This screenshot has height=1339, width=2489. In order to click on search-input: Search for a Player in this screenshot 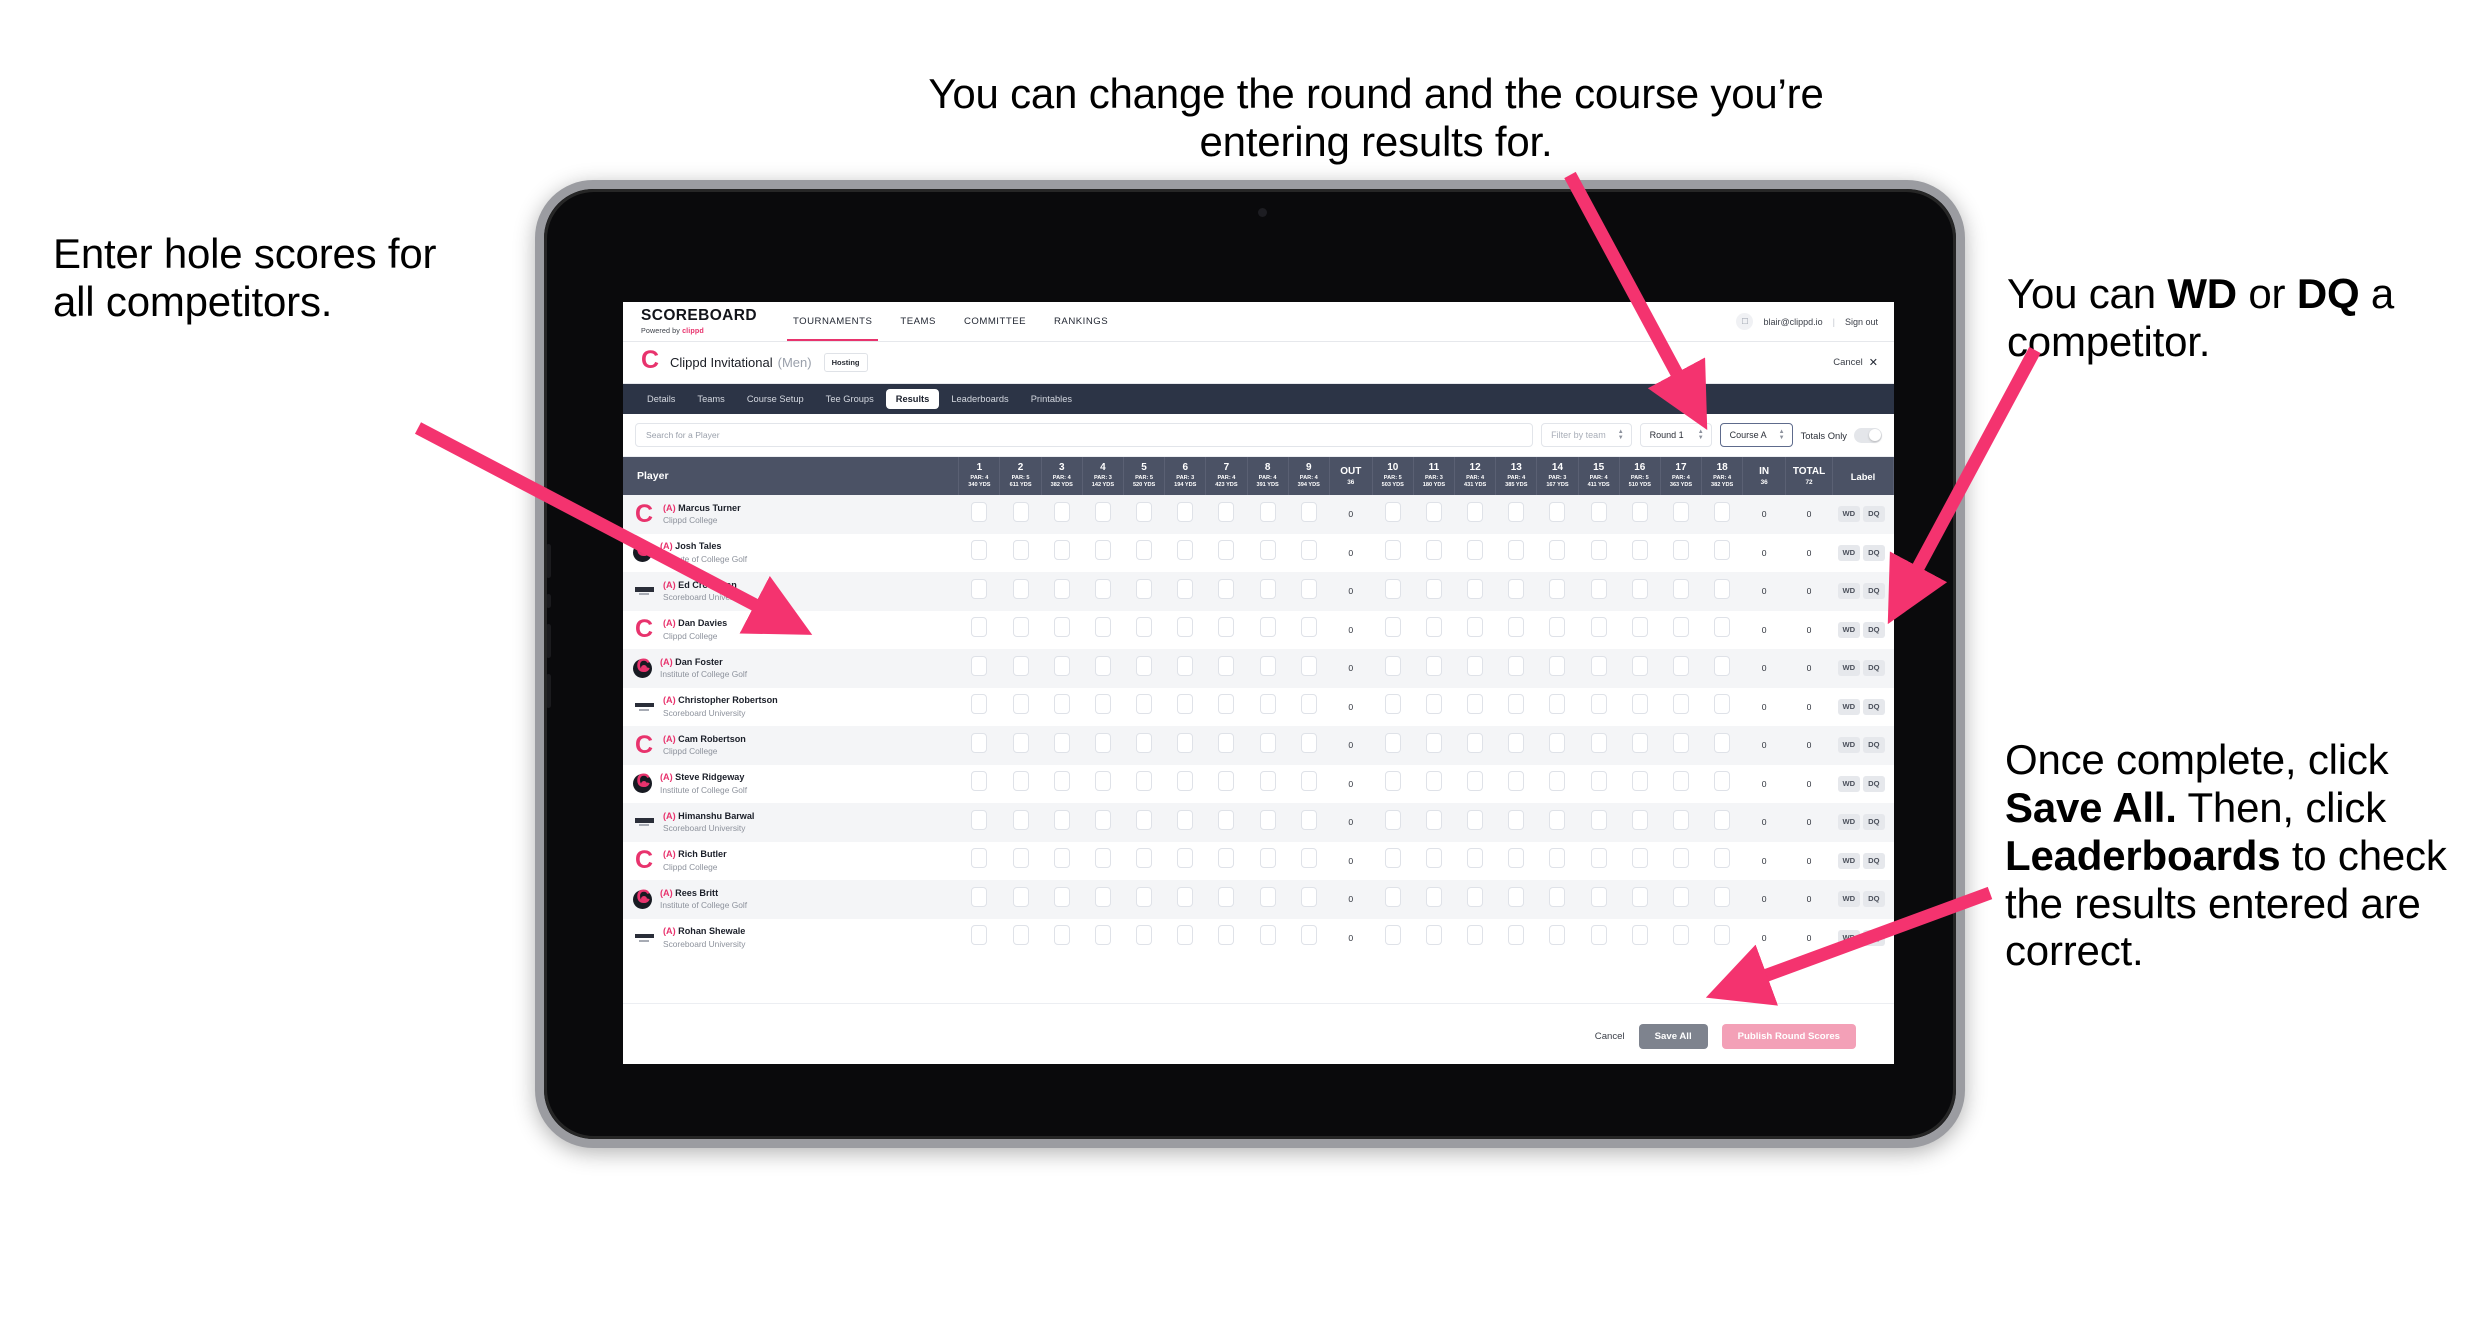, I will do `click(1084, 435)`.